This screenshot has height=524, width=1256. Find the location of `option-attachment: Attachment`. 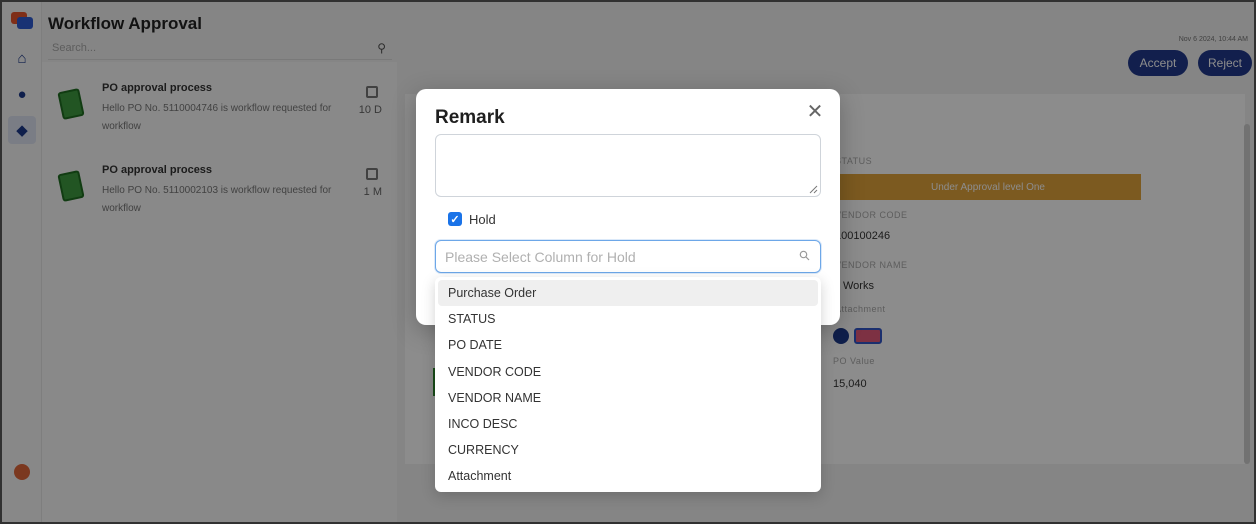

option-attachment: Attachment is located at coordinates (628, 476).